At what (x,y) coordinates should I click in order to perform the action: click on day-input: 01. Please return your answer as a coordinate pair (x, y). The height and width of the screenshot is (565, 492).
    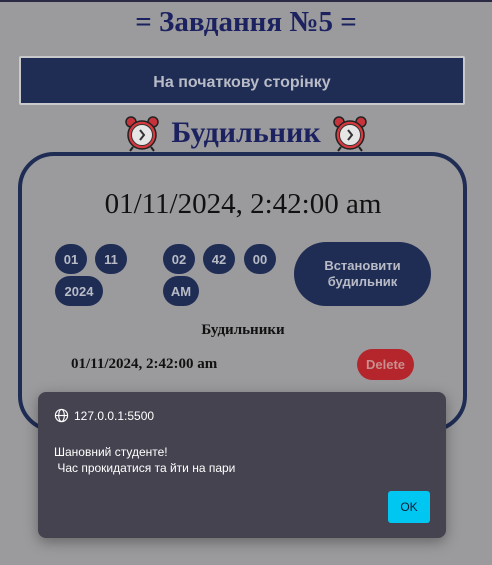
    Looking at the image, I should click on (71, 259).